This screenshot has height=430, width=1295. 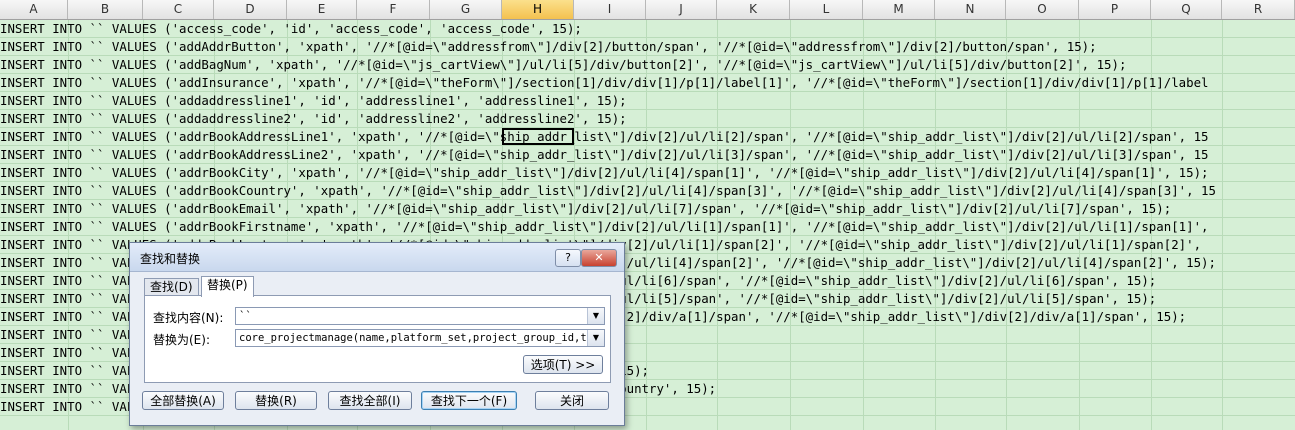 What do you see at coordinates (1115, 9) in the screenshot?
I see `column-header-p: P` at bounding box center [1115, 9].